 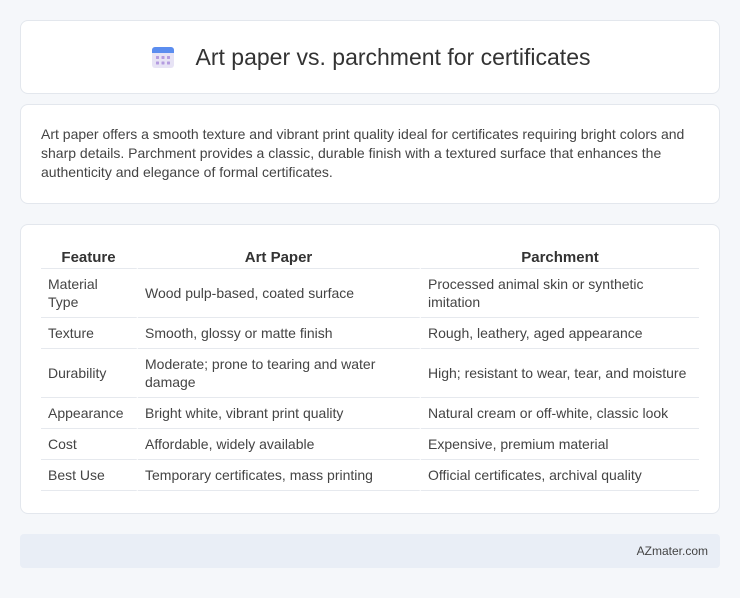 I want to click on calendar-icon, so click(x=162, y=57).